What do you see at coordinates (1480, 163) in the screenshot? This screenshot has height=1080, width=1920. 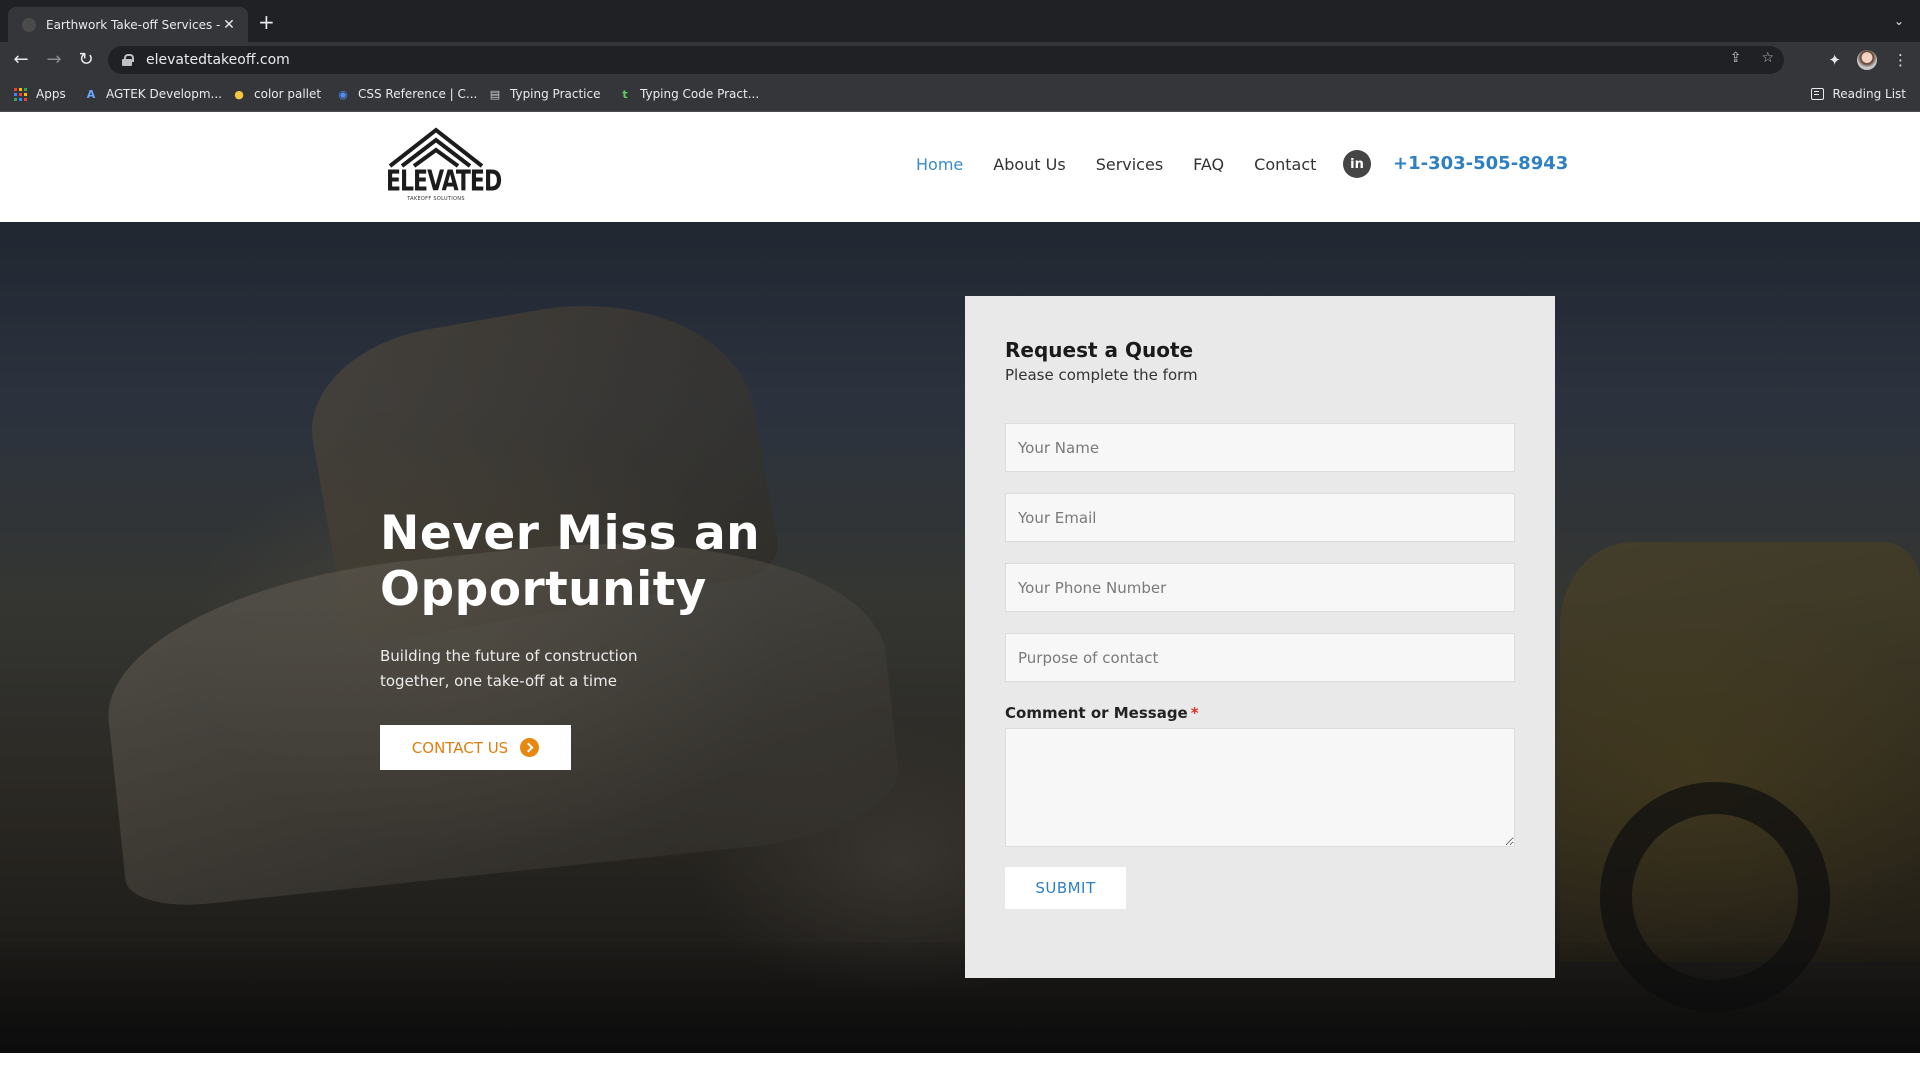 I see `phone-link: +1-303-505-8943` at bounding box center [1480, 163].